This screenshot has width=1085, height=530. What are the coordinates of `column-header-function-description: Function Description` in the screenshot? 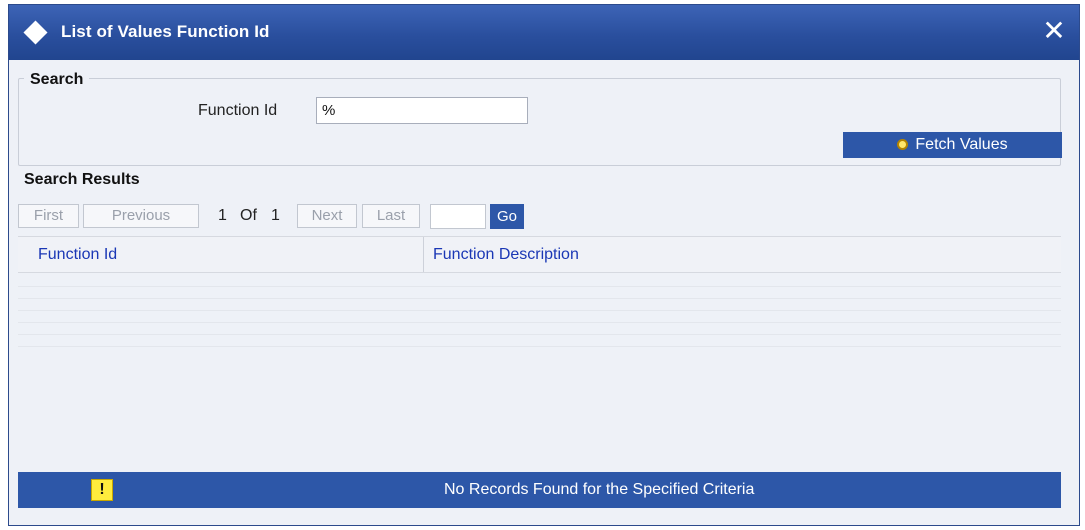 It's located at (506, 255).